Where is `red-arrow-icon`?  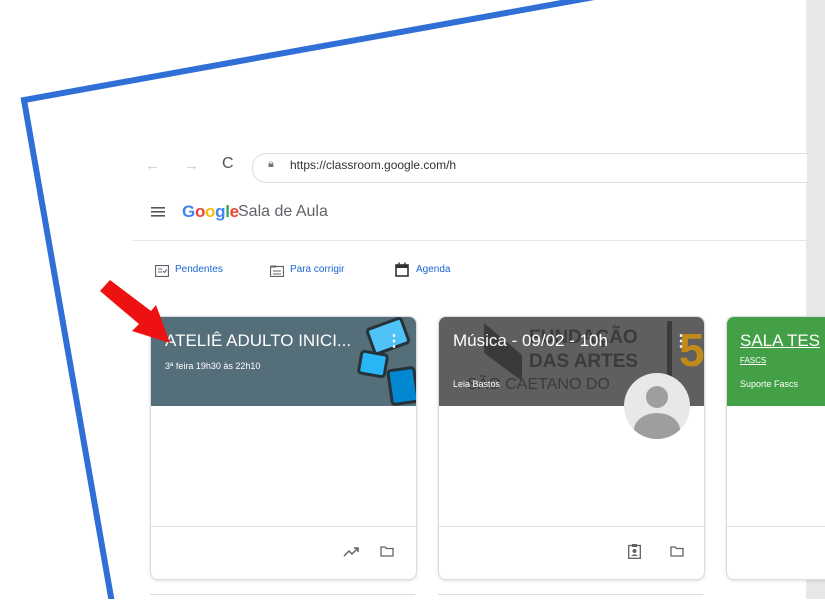 red-arrow-icon is located at coordinates (135, 311).